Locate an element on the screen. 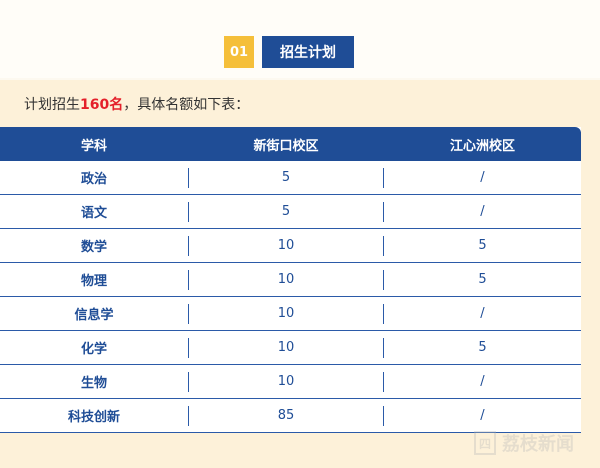  xinjiekou-cell: 85 is located at coordinates (286, 415).